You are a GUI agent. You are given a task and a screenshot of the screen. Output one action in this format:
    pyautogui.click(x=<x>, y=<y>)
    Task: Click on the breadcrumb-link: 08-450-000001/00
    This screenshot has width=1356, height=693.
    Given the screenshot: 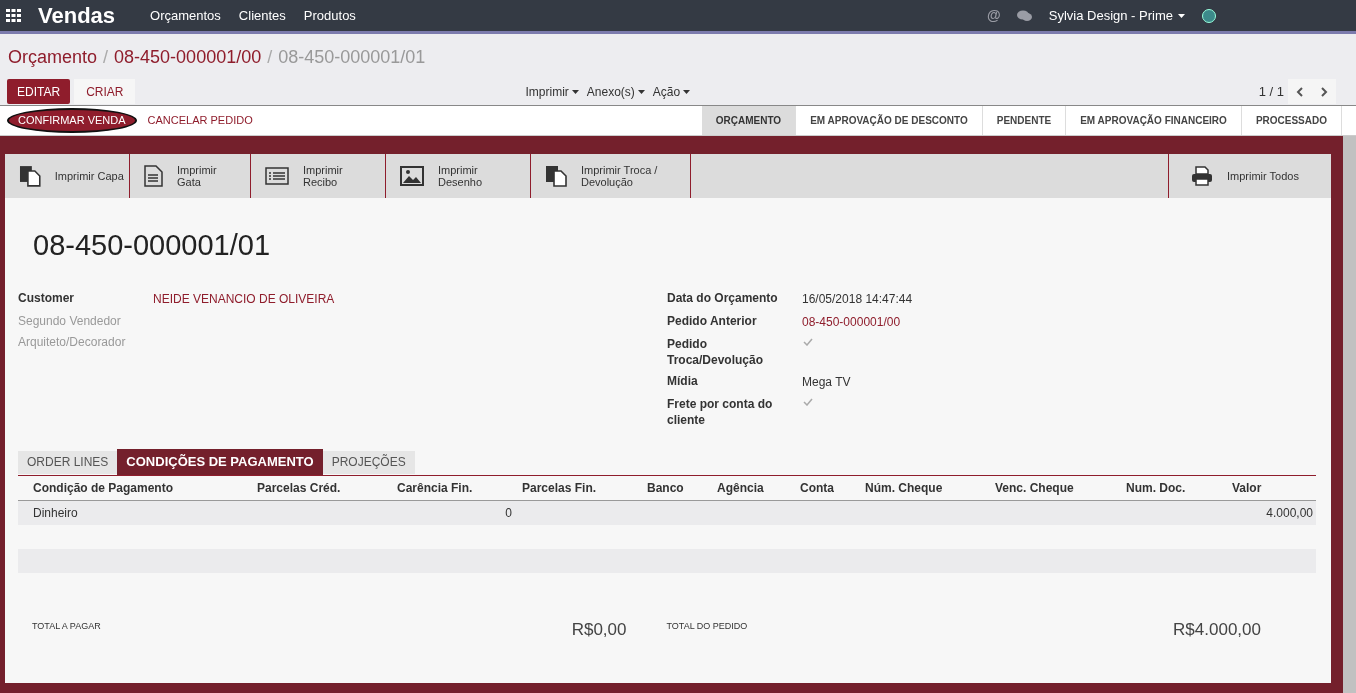 What is the action you would take?
    pyautogui.click(x=188, y=57)
    